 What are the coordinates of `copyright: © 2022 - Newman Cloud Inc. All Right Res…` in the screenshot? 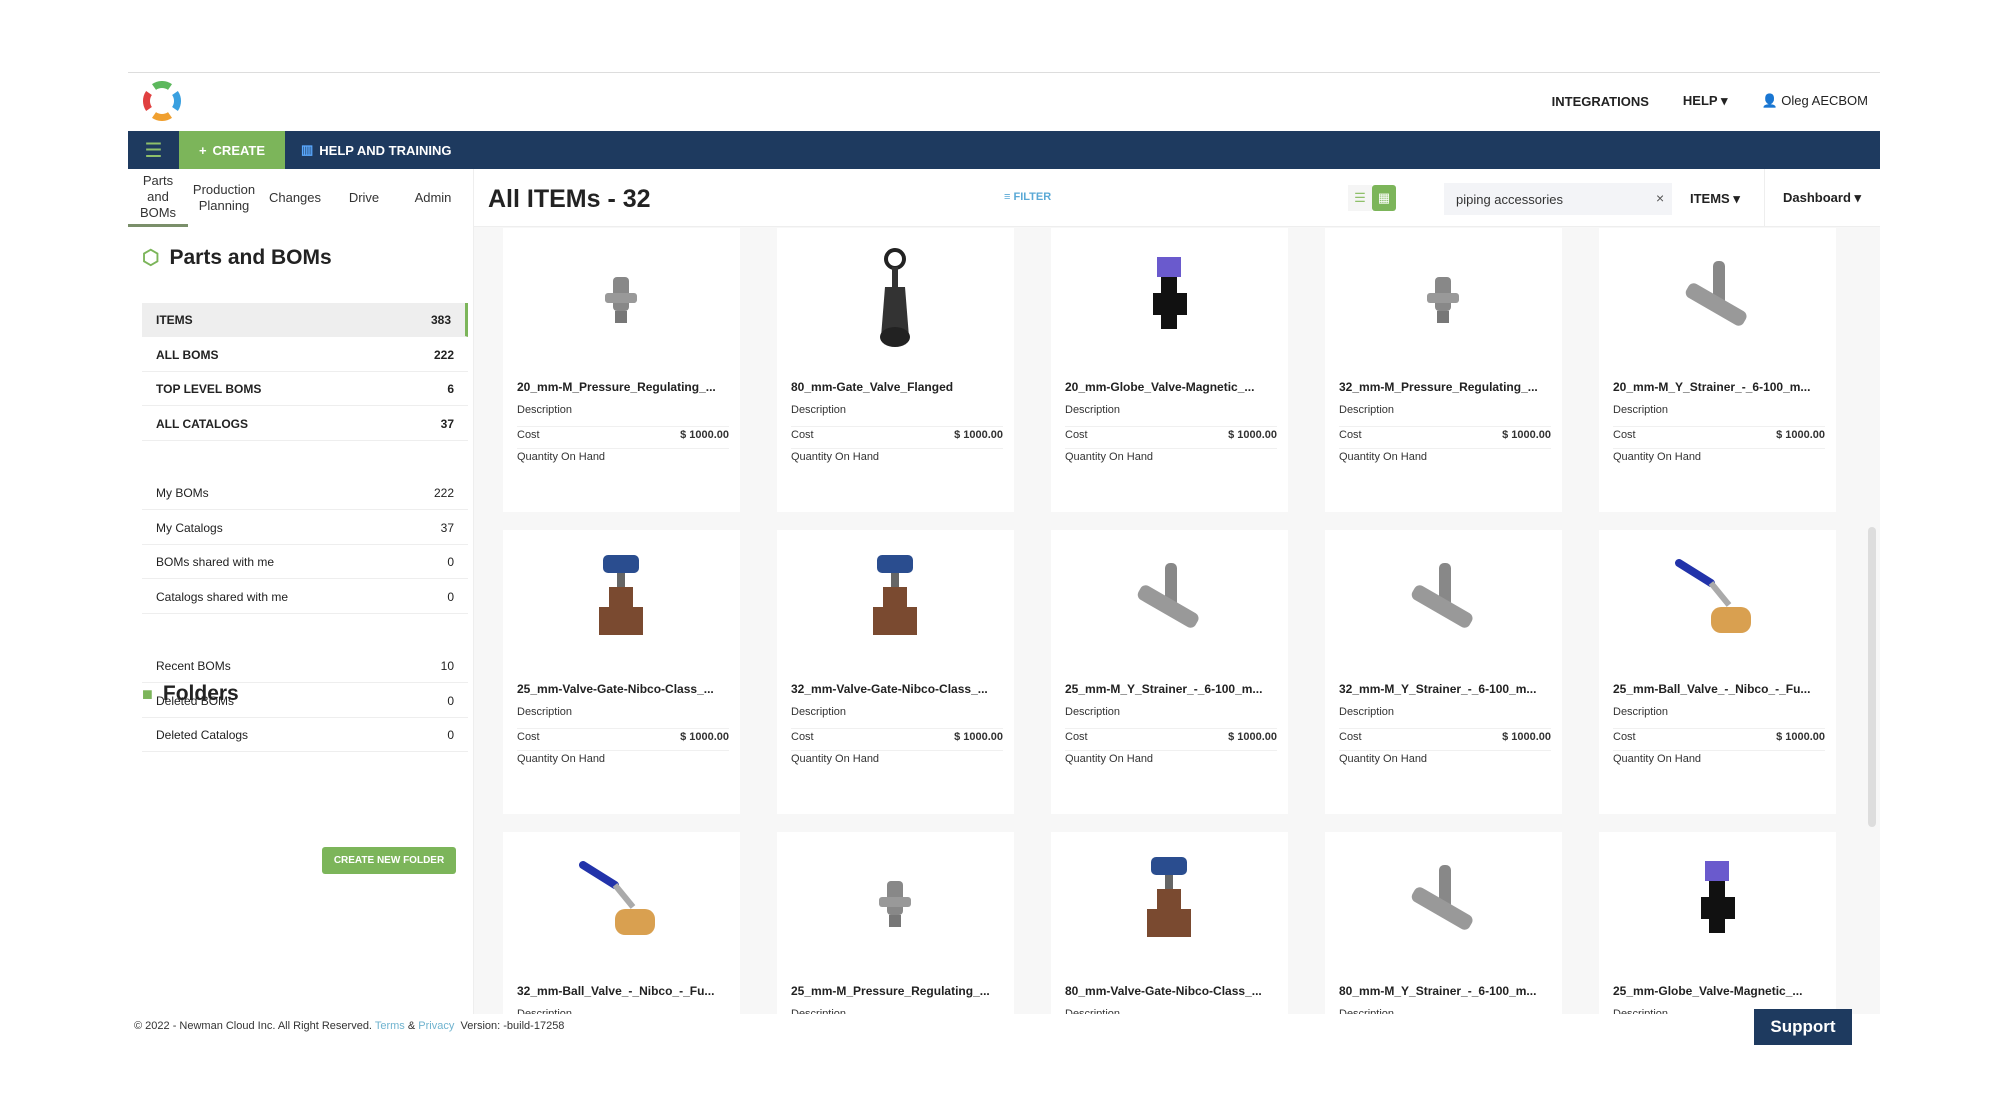 It's located at (253, 1026).